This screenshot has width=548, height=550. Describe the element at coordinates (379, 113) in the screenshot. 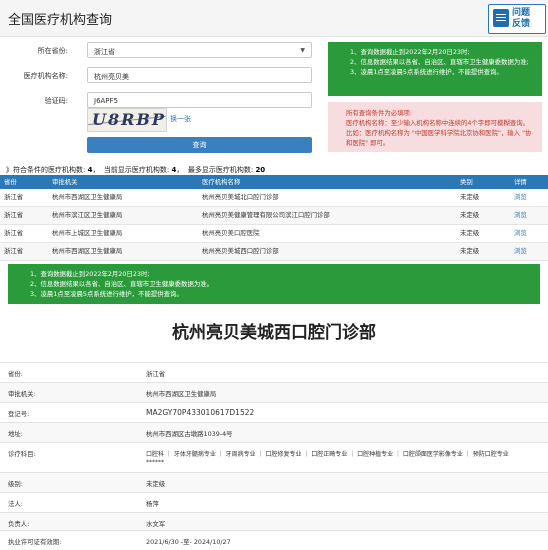

I see `notice-required-line-1: 所有查询条件为必填项:` at that location.